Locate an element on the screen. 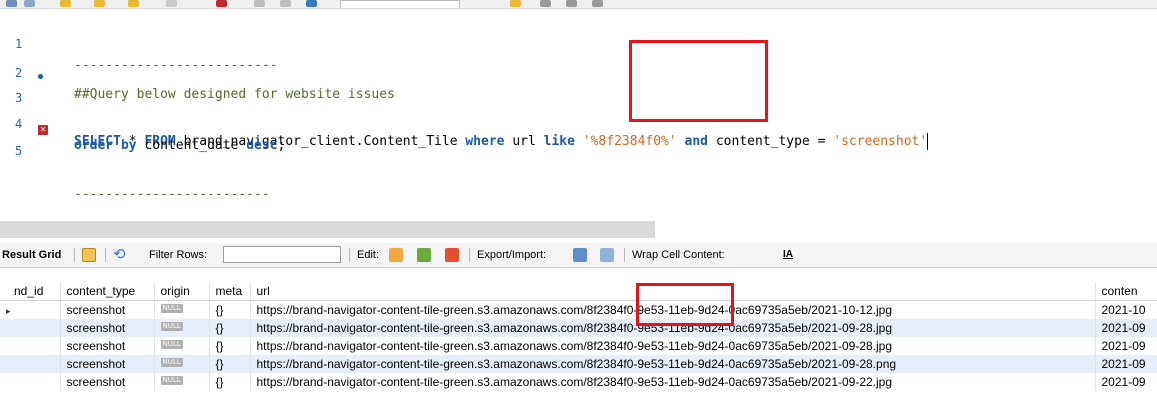 The width and height of the screenshot is (1157, 406). line-number: 5 is located at coordinates (19, 151).